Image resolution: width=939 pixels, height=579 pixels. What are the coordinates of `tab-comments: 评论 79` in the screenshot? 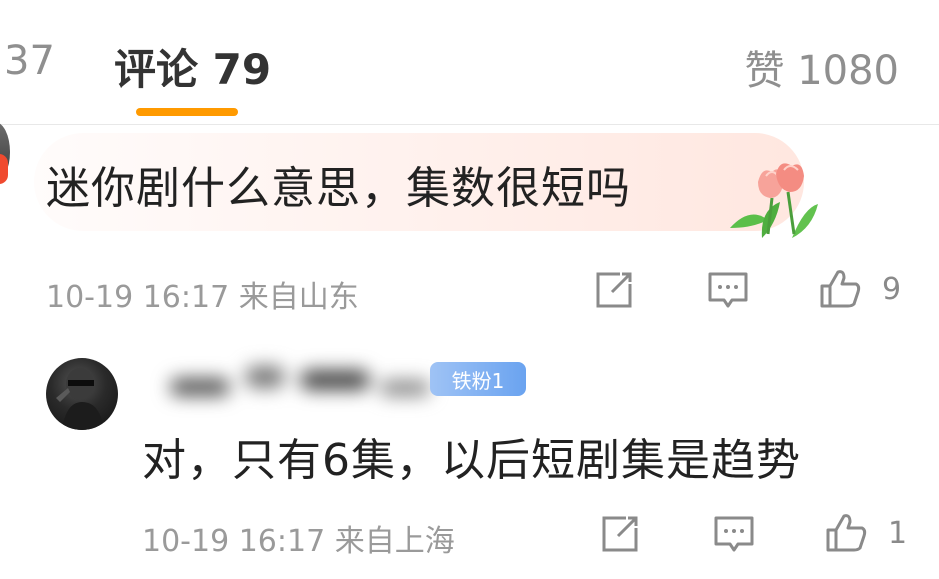 It's located at (192, 66).